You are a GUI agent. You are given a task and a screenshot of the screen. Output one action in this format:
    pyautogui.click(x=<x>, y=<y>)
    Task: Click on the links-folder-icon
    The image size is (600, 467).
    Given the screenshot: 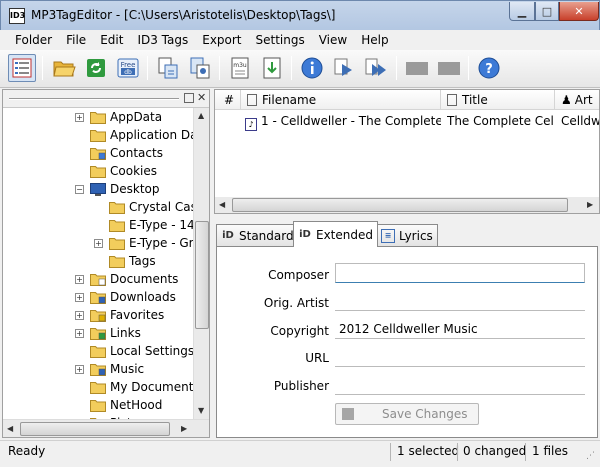 What is the action you would take?
    pyautogui.click(x=98, y=333)
    